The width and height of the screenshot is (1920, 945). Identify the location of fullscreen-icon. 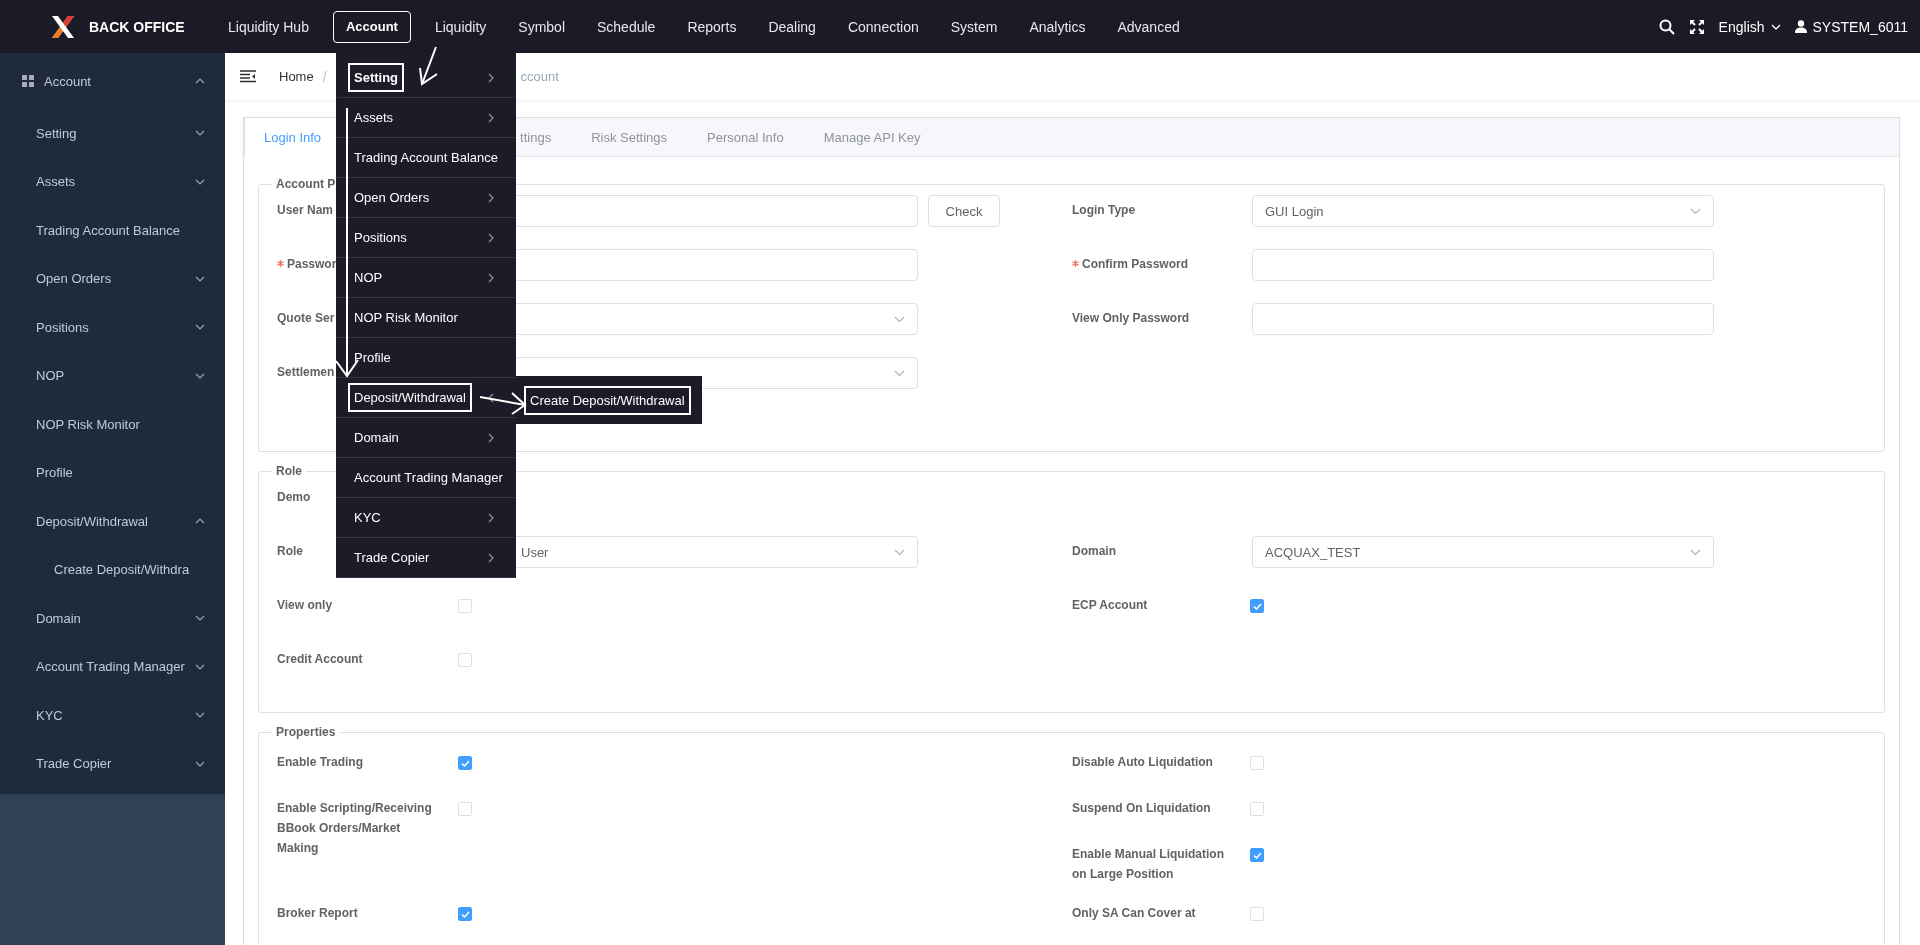
(1696, 26).